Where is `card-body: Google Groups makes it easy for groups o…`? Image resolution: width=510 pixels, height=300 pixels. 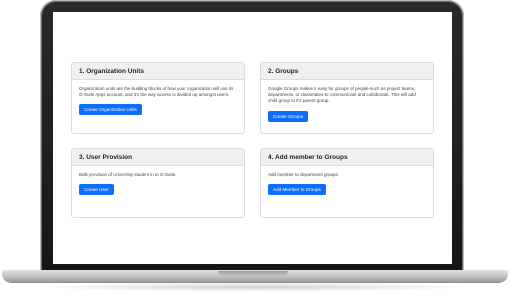
card-body: Google Groups makes it easy for groups o… is located at coordinates (347, 101).